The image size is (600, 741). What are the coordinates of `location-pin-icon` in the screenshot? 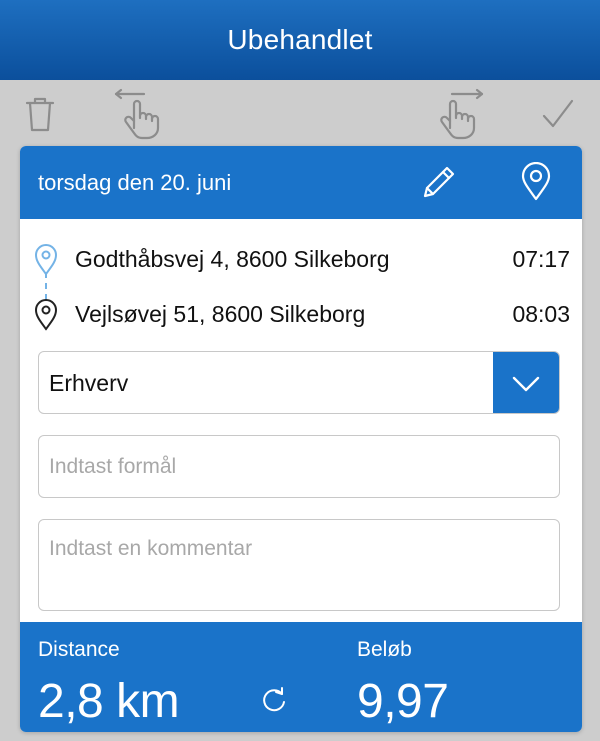 It's located at (536, 181).